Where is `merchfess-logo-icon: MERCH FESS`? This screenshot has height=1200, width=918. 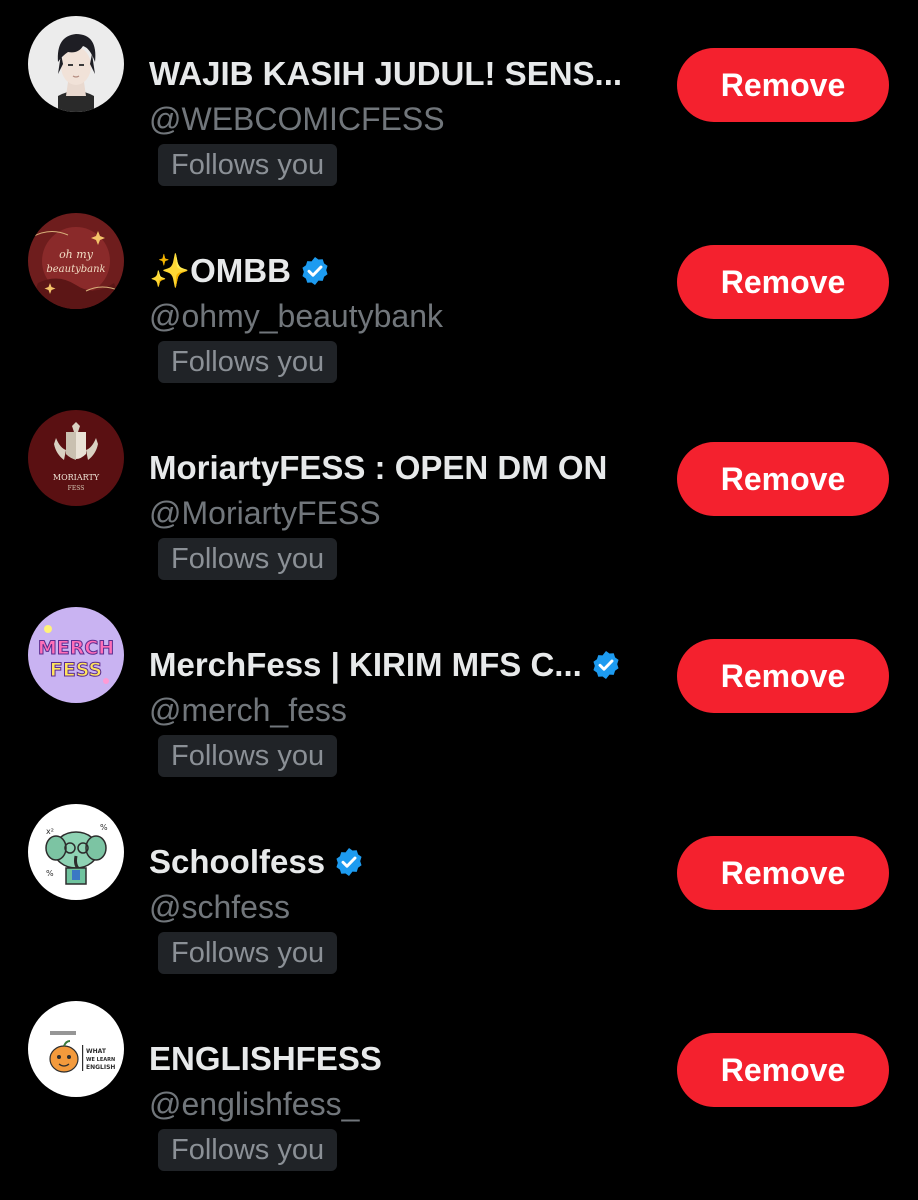 merchfess-logo-icon: MERCH FESS is located at coordinates (76, 655).